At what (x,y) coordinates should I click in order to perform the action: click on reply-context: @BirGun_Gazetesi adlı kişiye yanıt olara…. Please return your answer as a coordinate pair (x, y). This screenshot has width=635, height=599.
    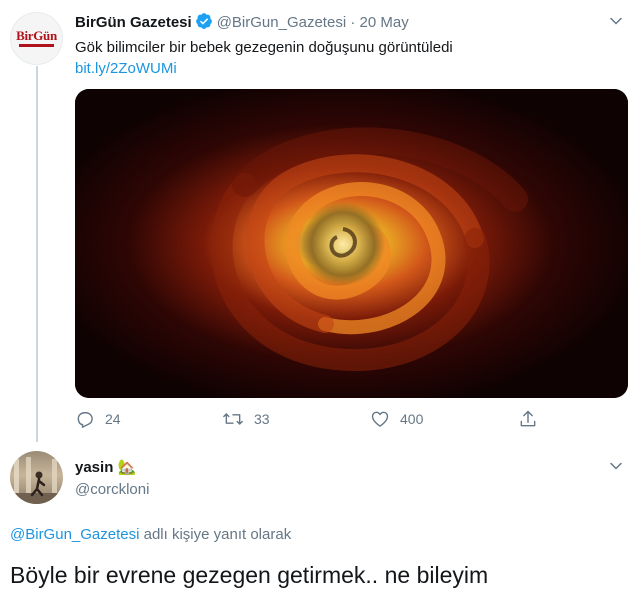
    Looking at the image, I should click on (150, 535).